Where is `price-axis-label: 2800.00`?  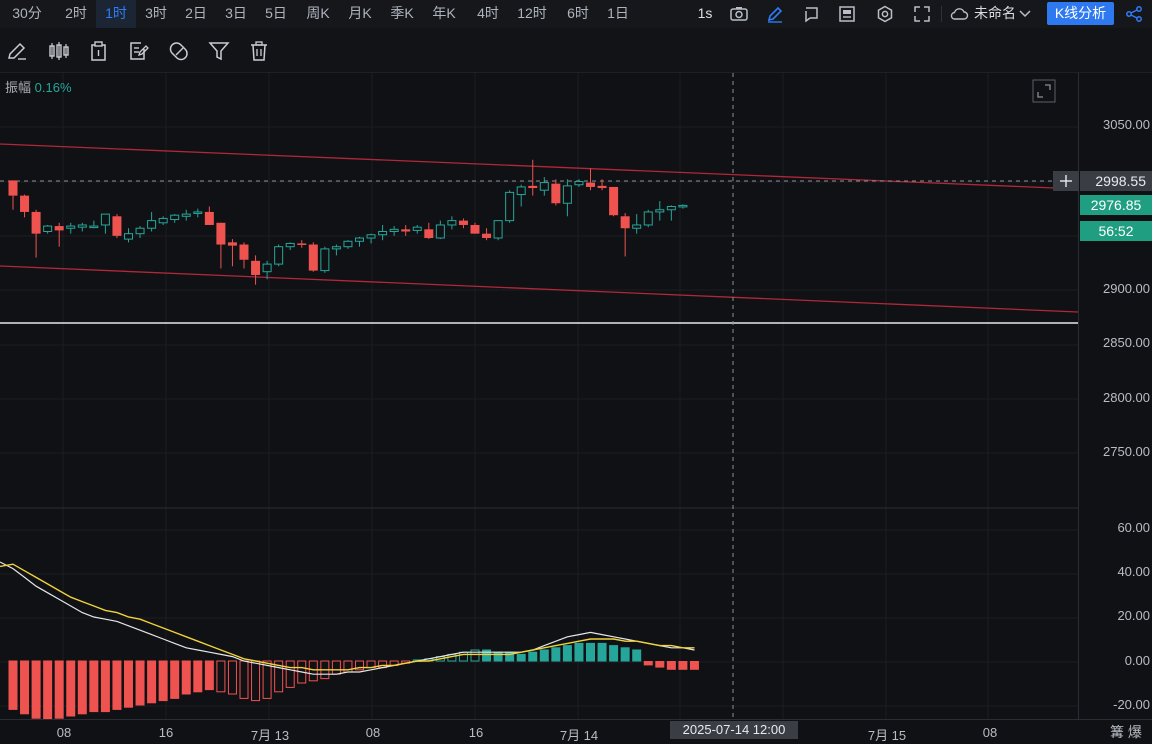
price-axis-label: 2800.00 is located at coordinates (1126, 397).